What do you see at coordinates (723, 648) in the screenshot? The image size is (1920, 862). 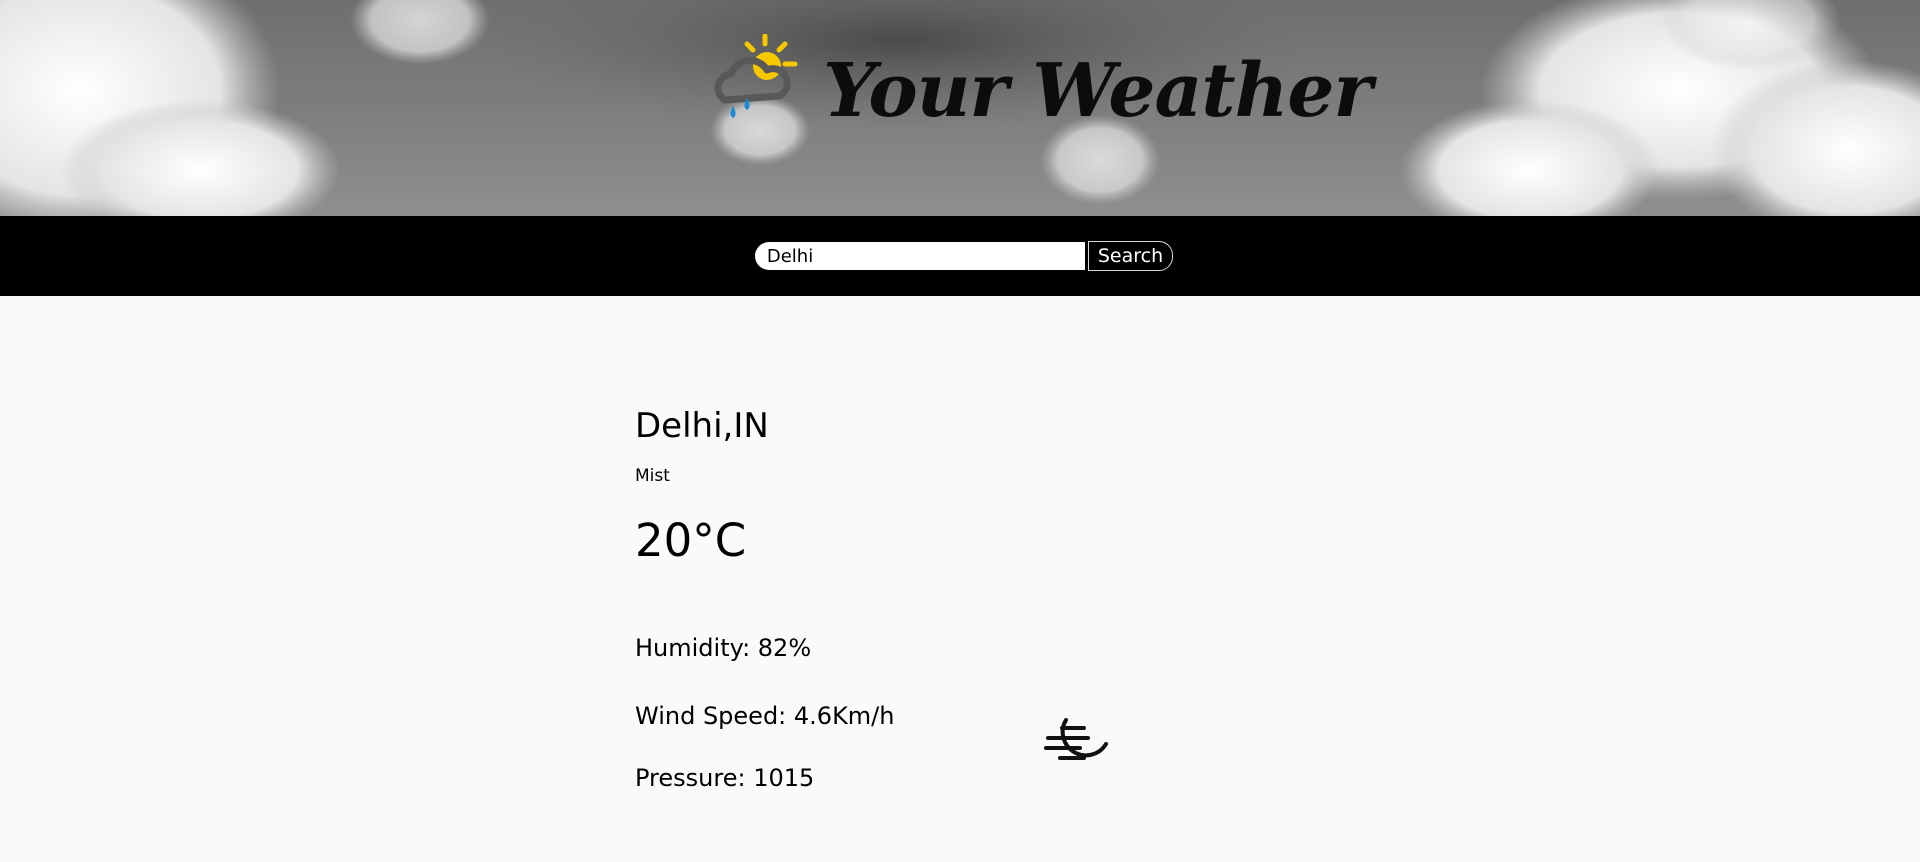 I see `humidity: Humidity: 82%` at bounding box center [723, 648].